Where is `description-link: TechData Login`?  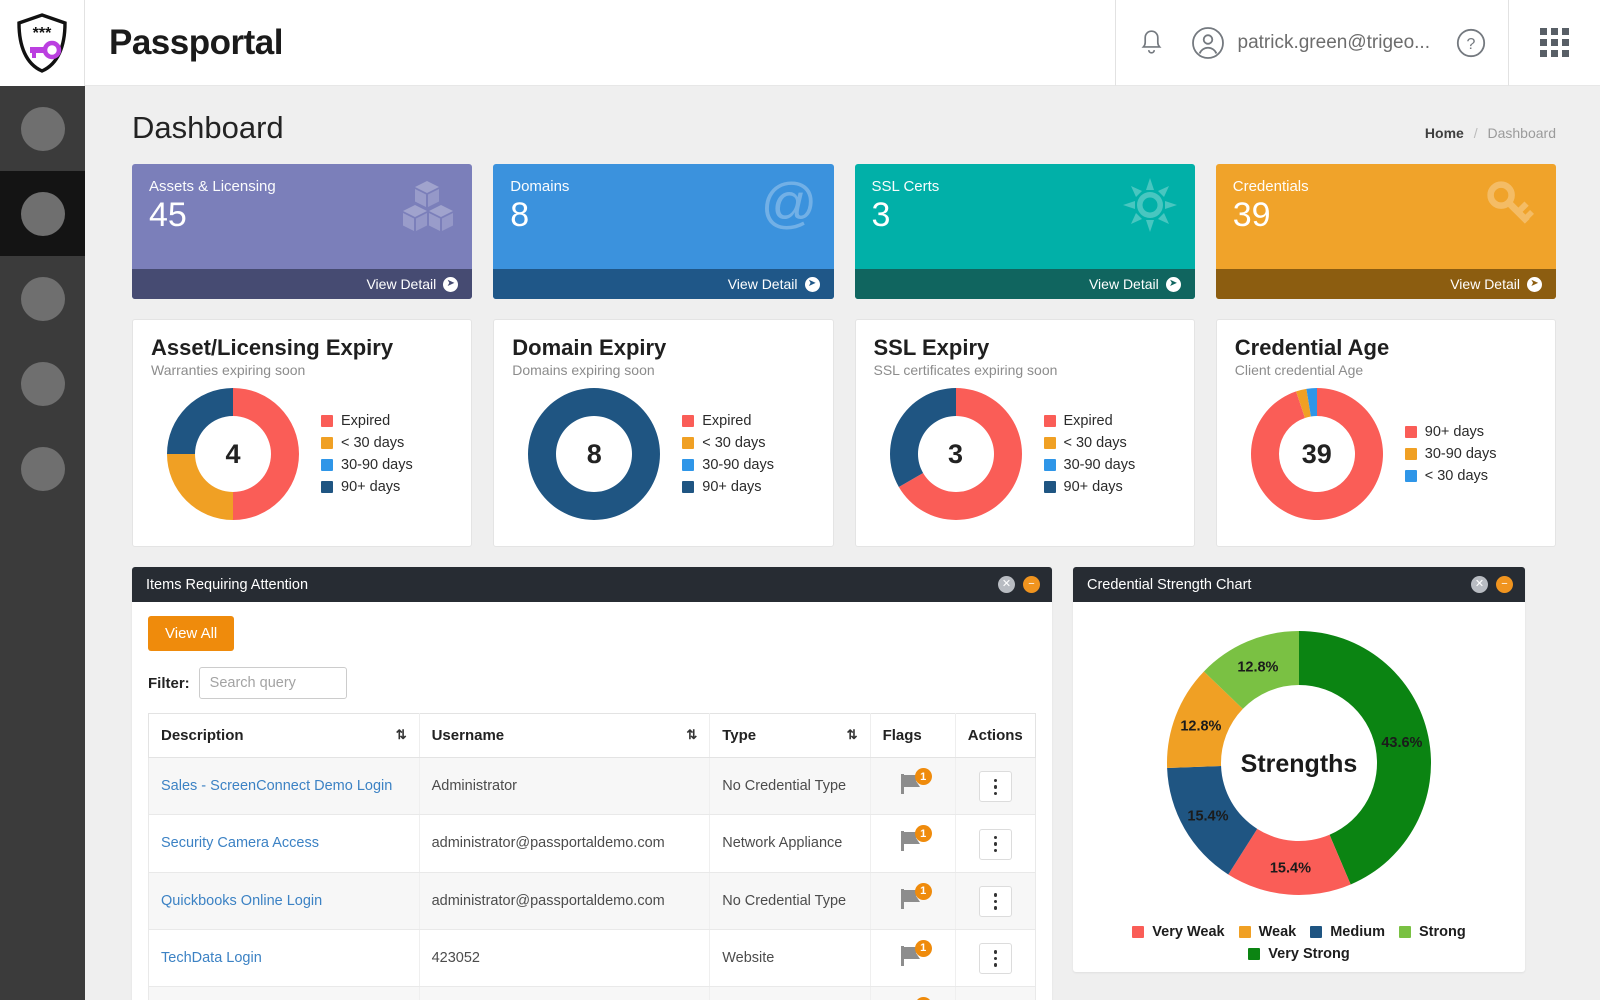 description-link: TechData Login is located at coordinates (211, 958).